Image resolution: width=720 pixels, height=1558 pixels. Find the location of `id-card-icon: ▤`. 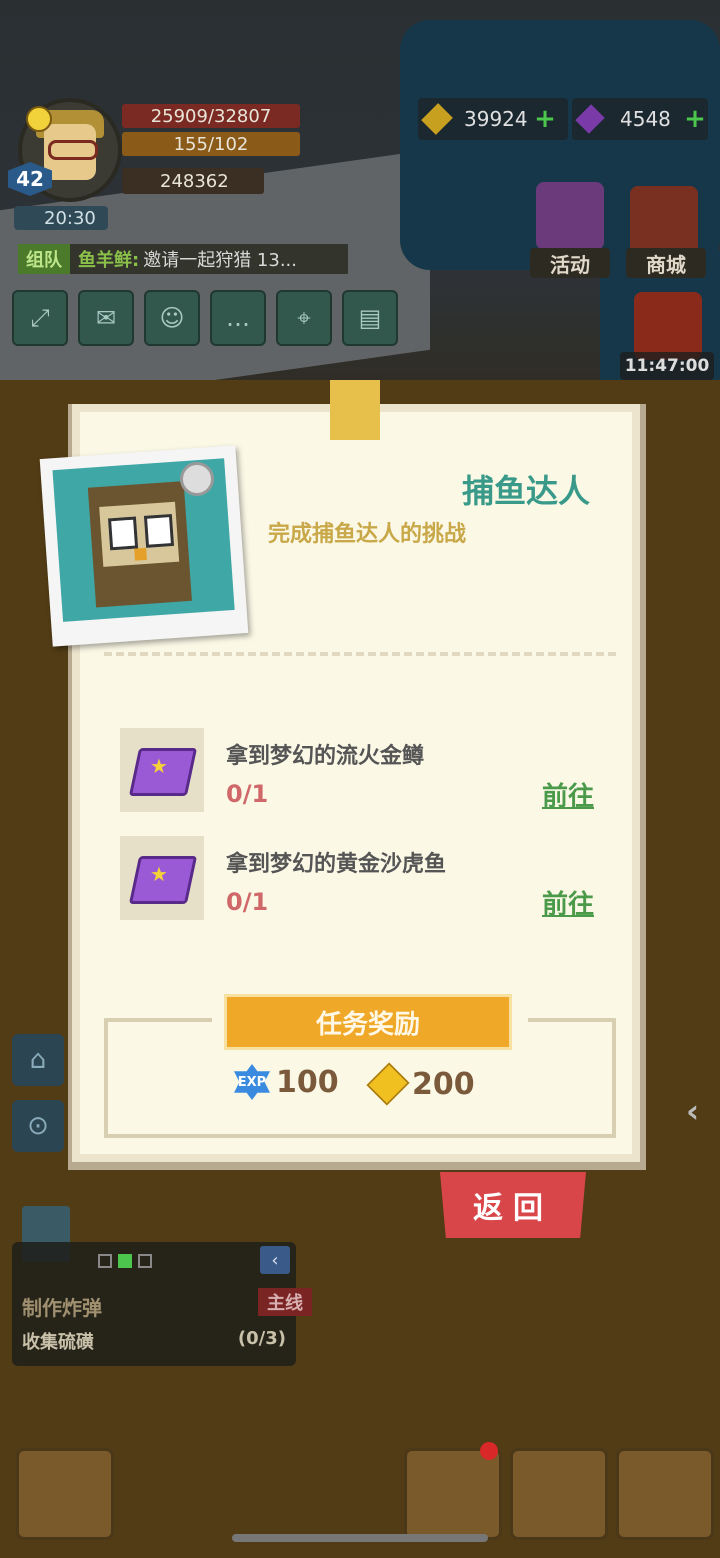

id-card-icon: ▤ is located at coordinates (370, 318).